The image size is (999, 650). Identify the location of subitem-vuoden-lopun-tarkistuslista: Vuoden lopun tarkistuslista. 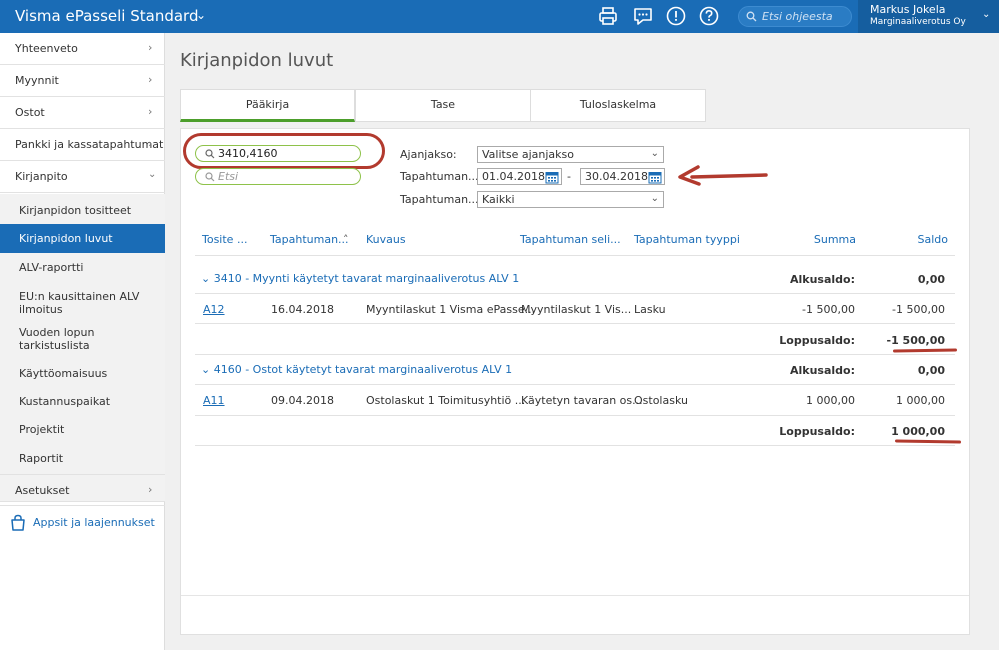
(82, 338).